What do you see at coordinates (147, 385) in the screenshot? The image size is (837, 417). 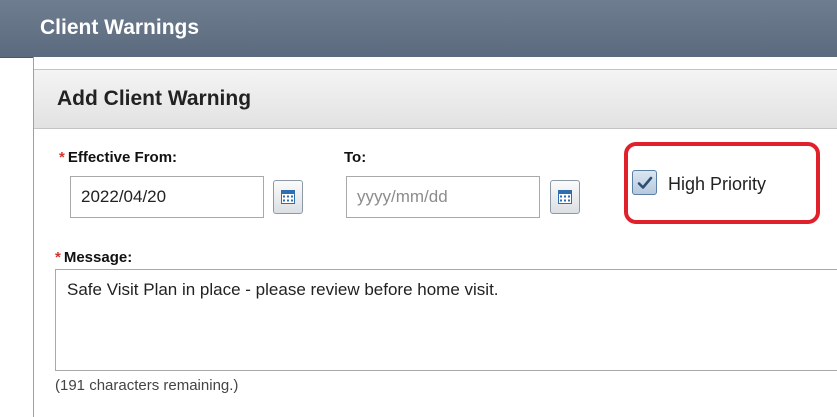 I see `characters-remaining: (191 characters remaining.)` at bounding box center [147, 385].